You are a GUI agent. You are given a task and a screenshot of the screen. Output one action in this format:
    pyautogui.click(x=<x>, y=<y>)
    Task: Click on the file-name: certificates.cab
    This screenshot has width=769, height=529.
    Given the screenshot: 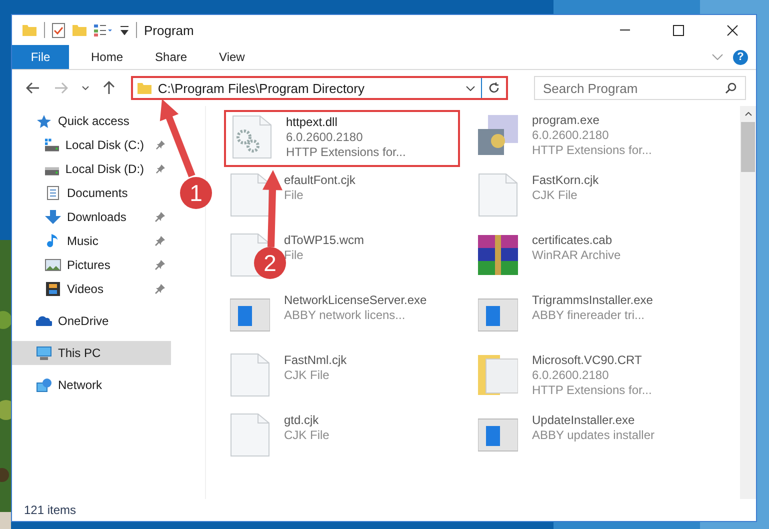 What is the action you would take?
    pyautogui.click(x=573, y=240)
    